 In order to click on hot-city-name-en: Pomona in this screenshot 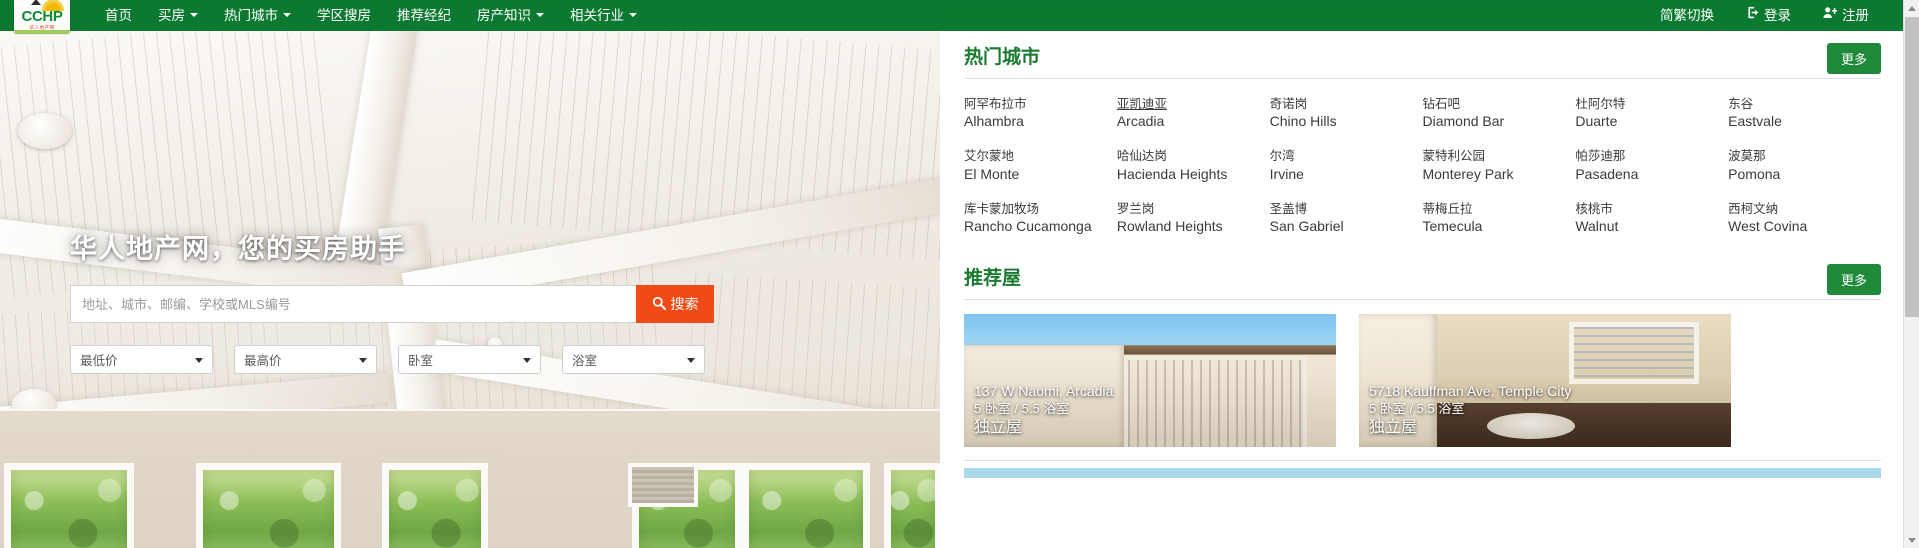, I will do `click(1754, 173)`.